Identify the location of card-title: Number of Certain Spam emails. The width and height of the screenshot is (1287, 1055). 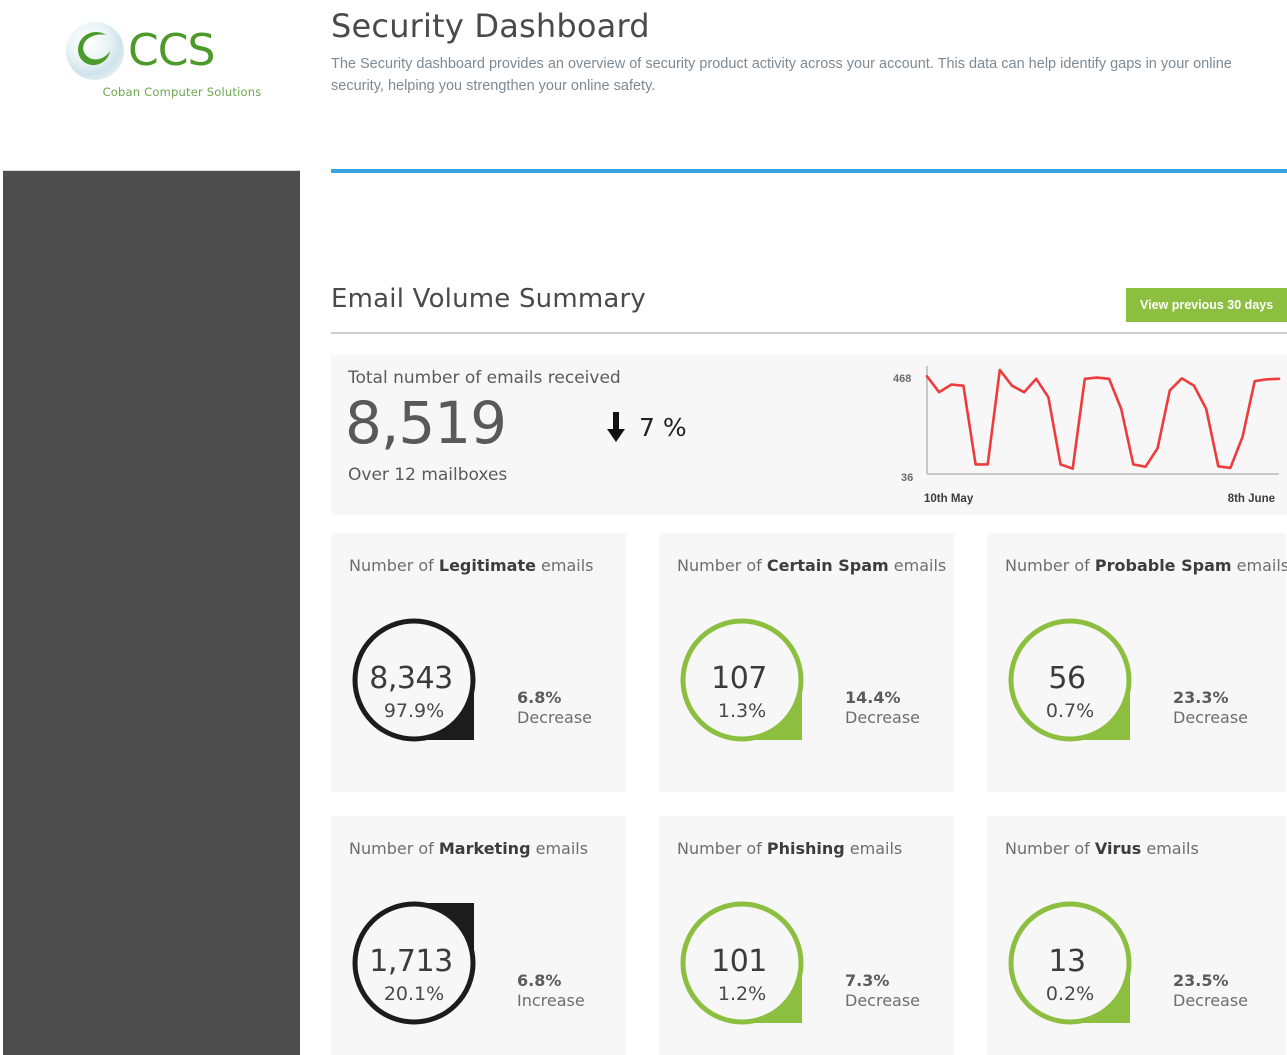
(811, 565).